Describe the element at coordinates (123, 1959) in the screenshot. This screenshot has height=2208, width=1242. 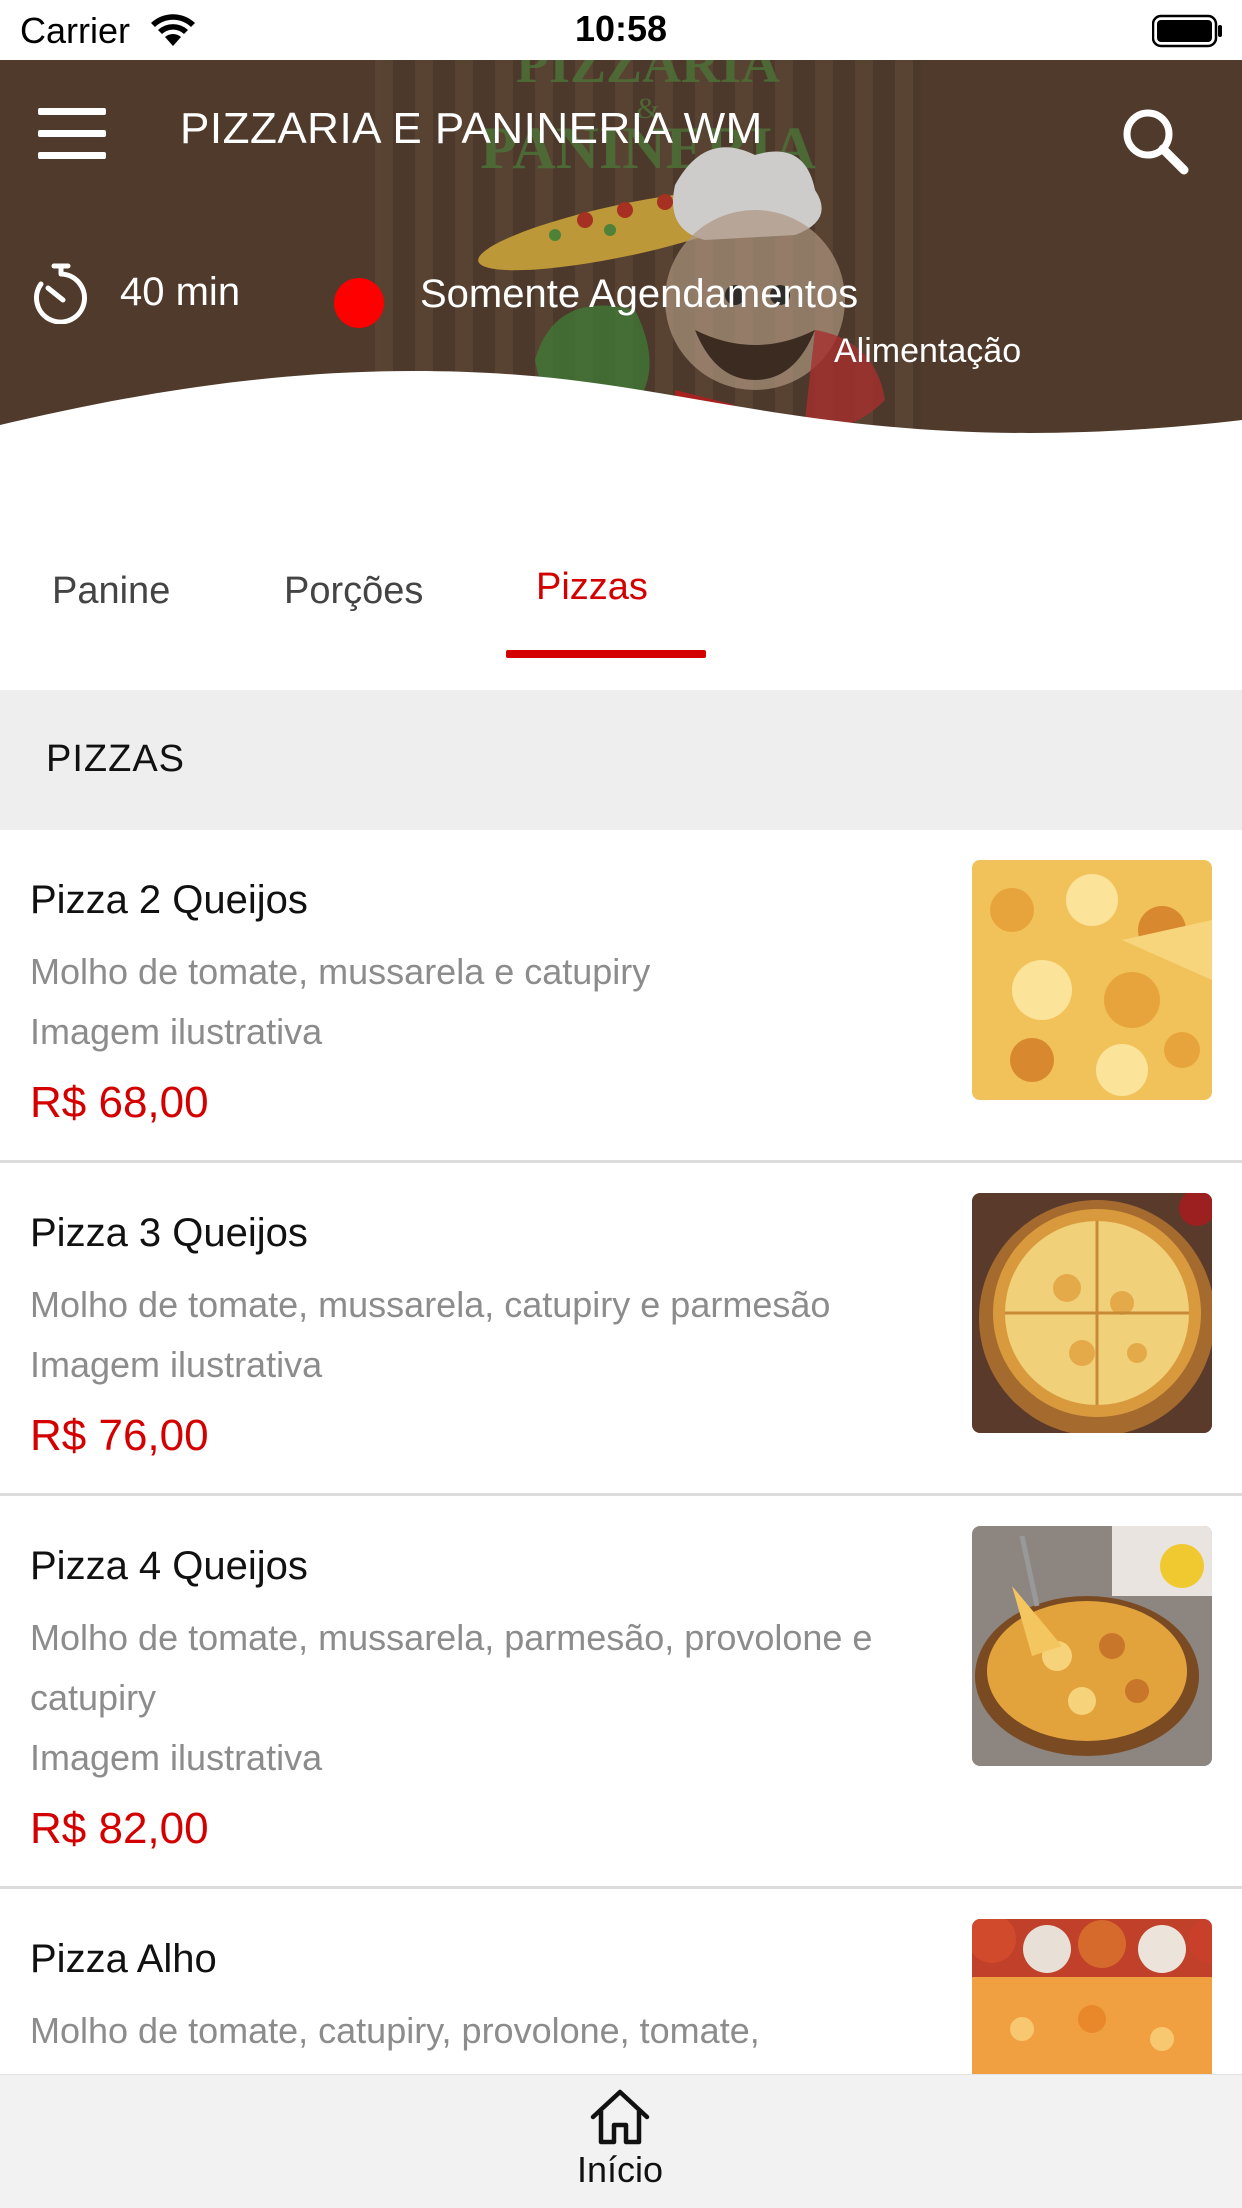
I see `product-name: Pizza Alho` at that location.